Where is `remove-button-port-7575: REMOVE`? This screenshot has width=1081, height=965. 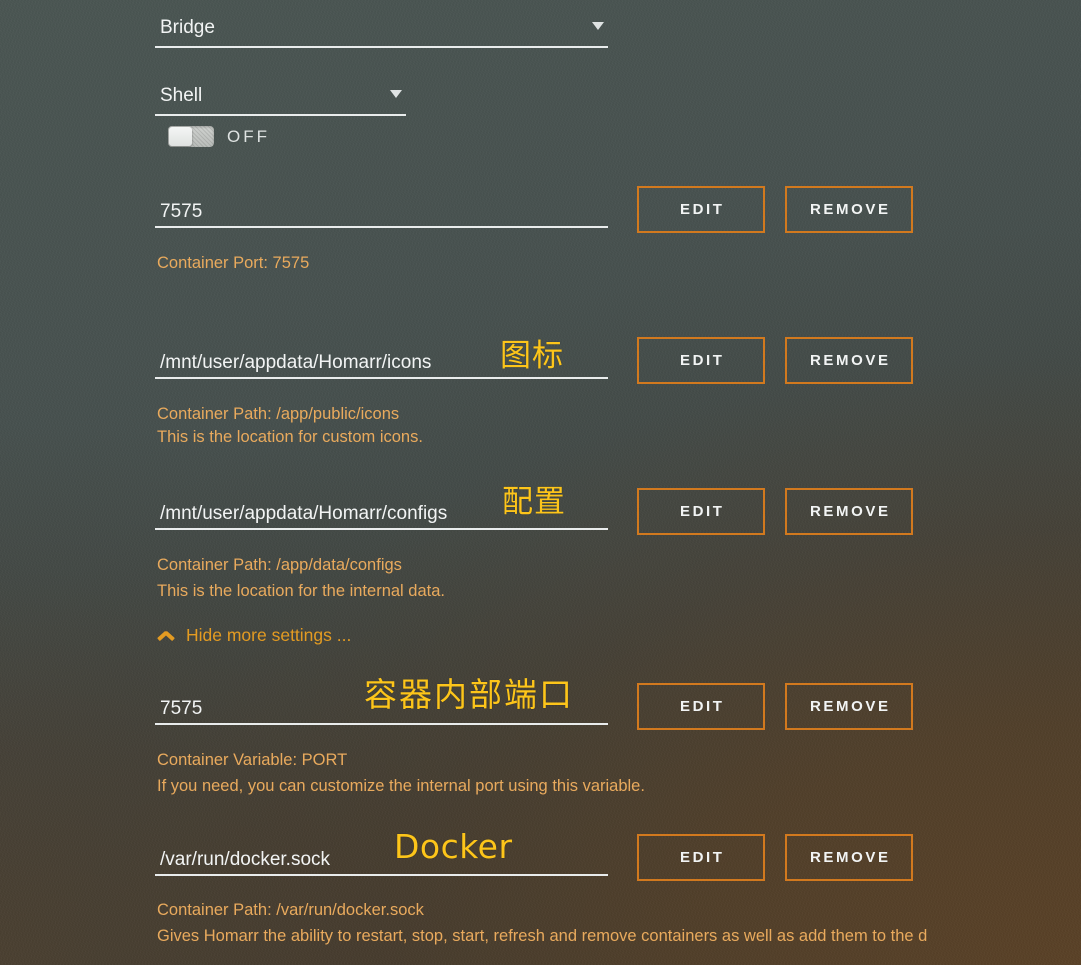
remove-button-port-7575: REMOVE is located at coordinates (849, 209).